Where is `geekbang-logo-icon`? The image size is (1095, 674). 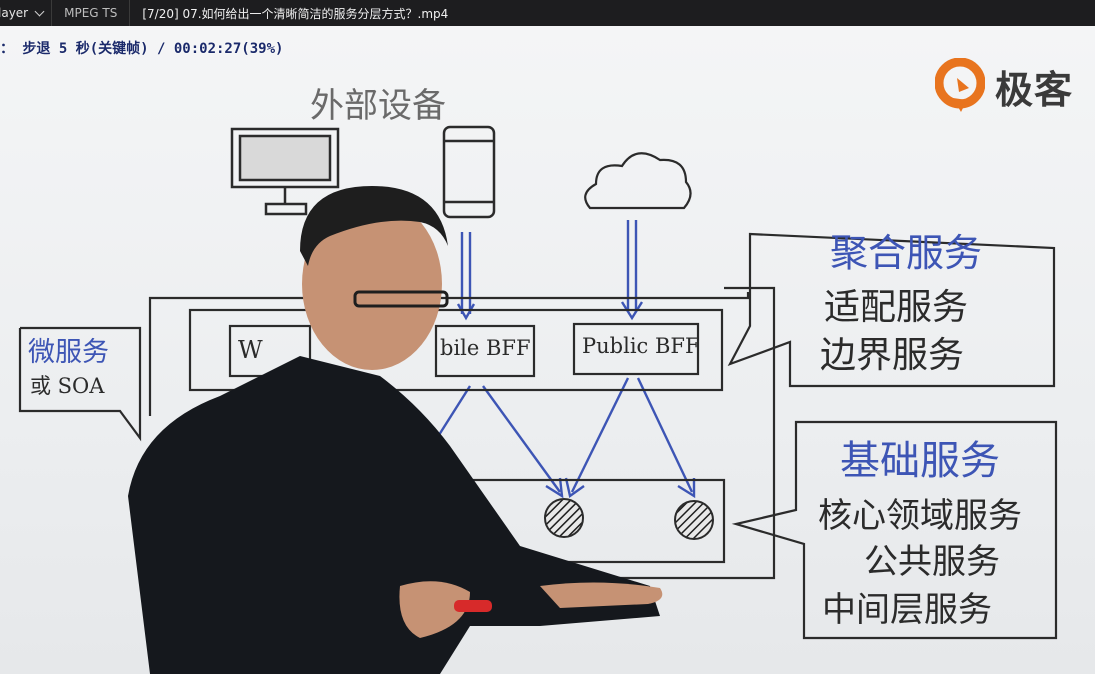 geekbang-logo-icon is located at coordinates (960, 85).